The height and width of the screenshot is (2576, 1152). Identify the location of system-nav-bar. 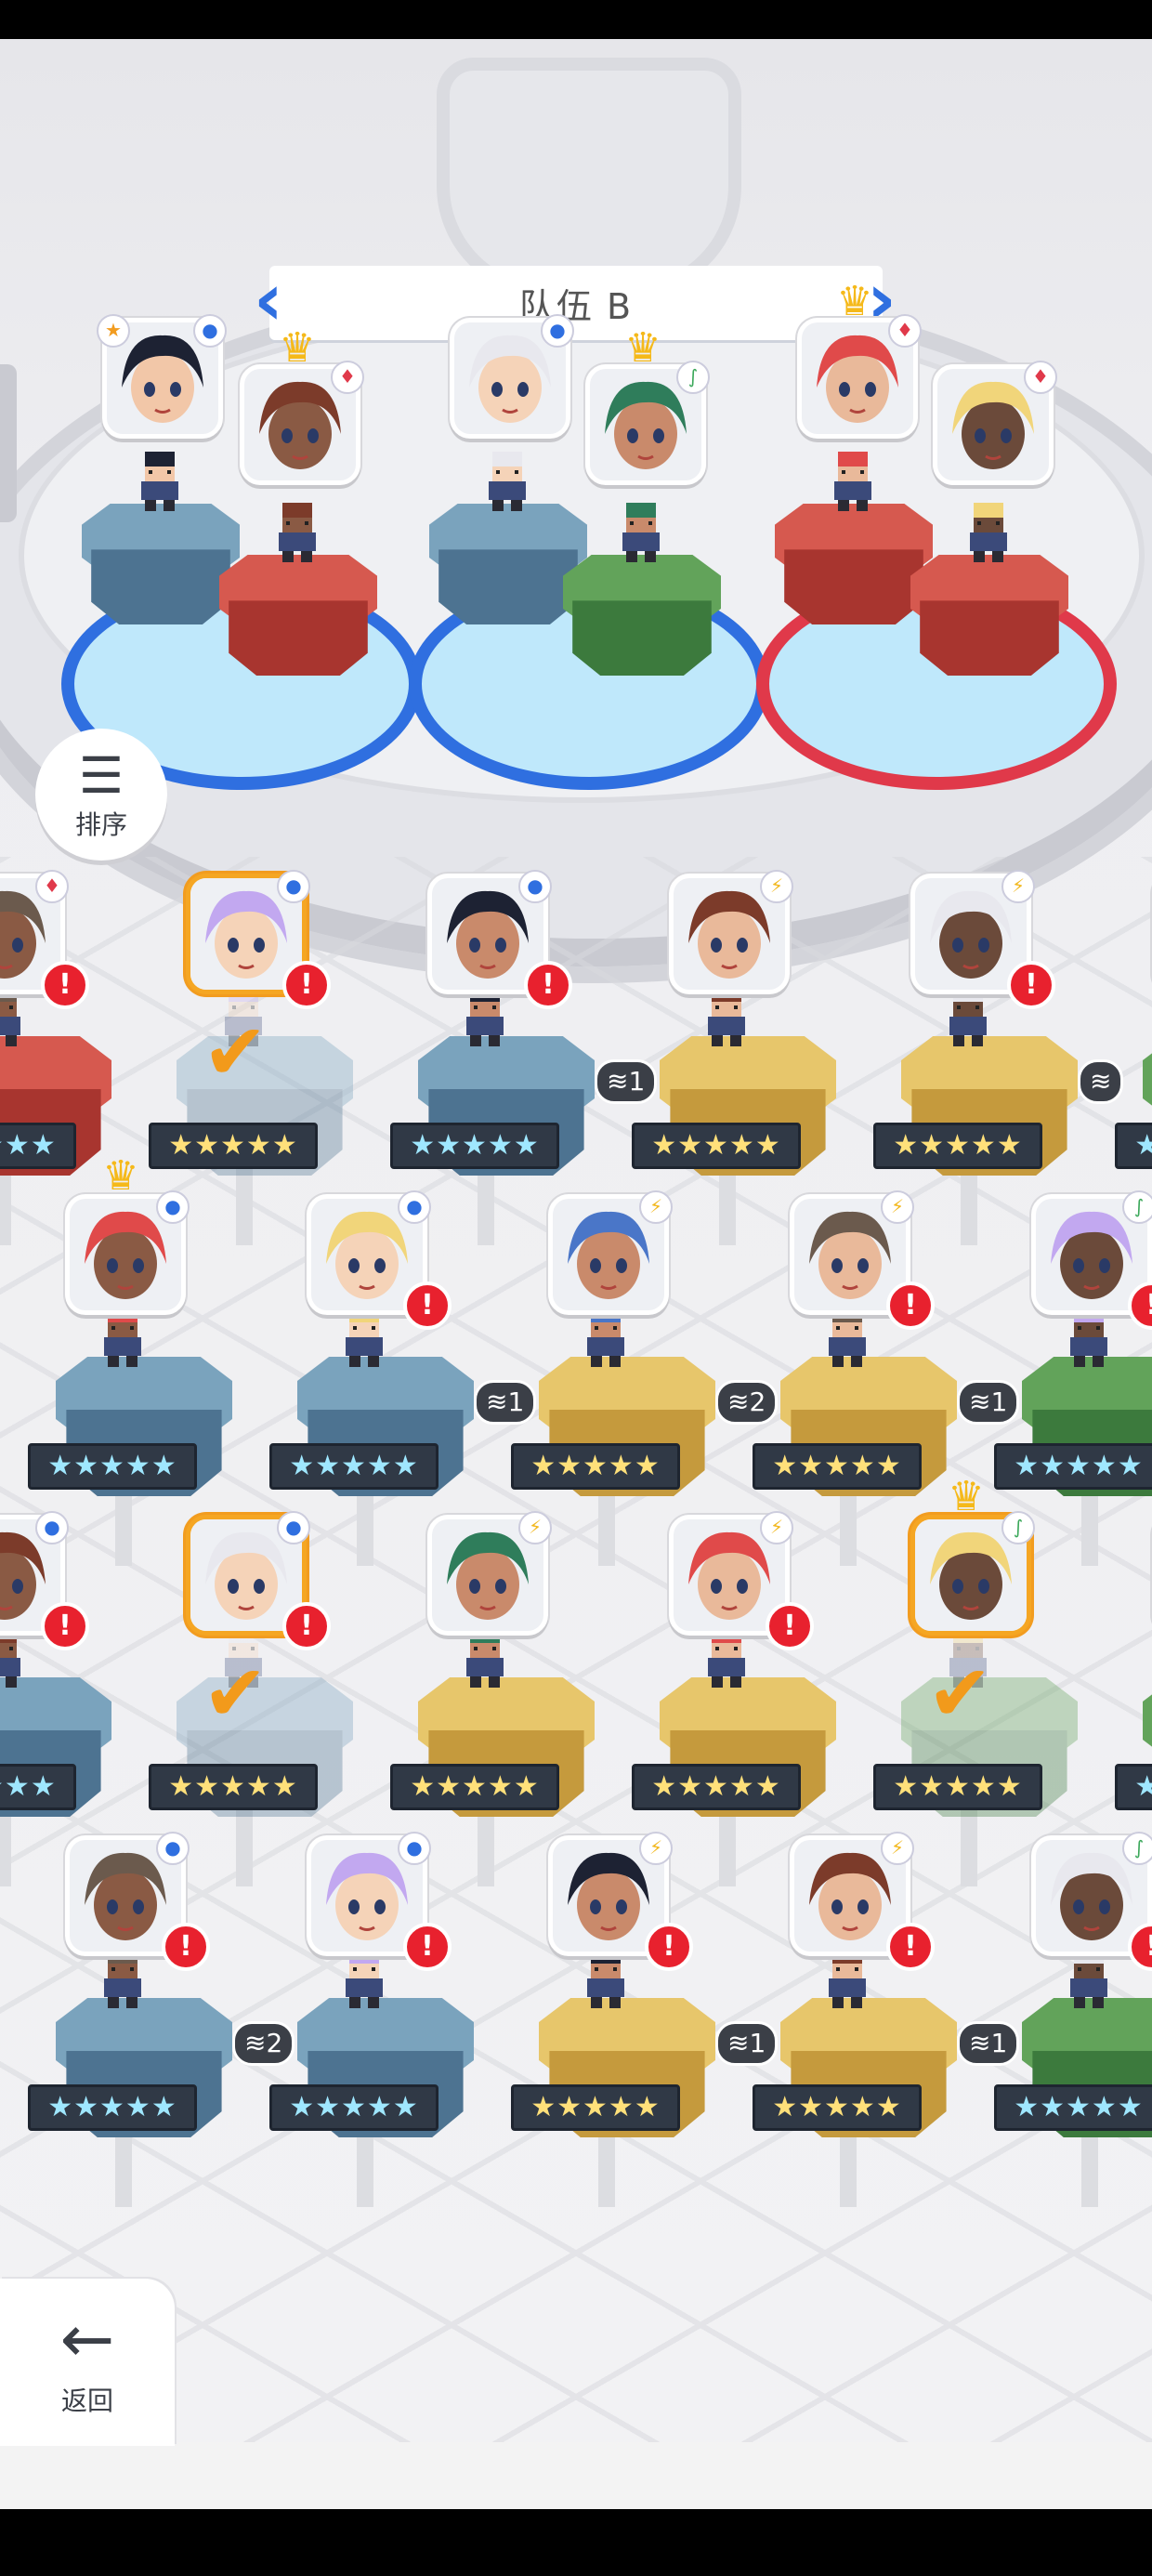
(576, 2542).